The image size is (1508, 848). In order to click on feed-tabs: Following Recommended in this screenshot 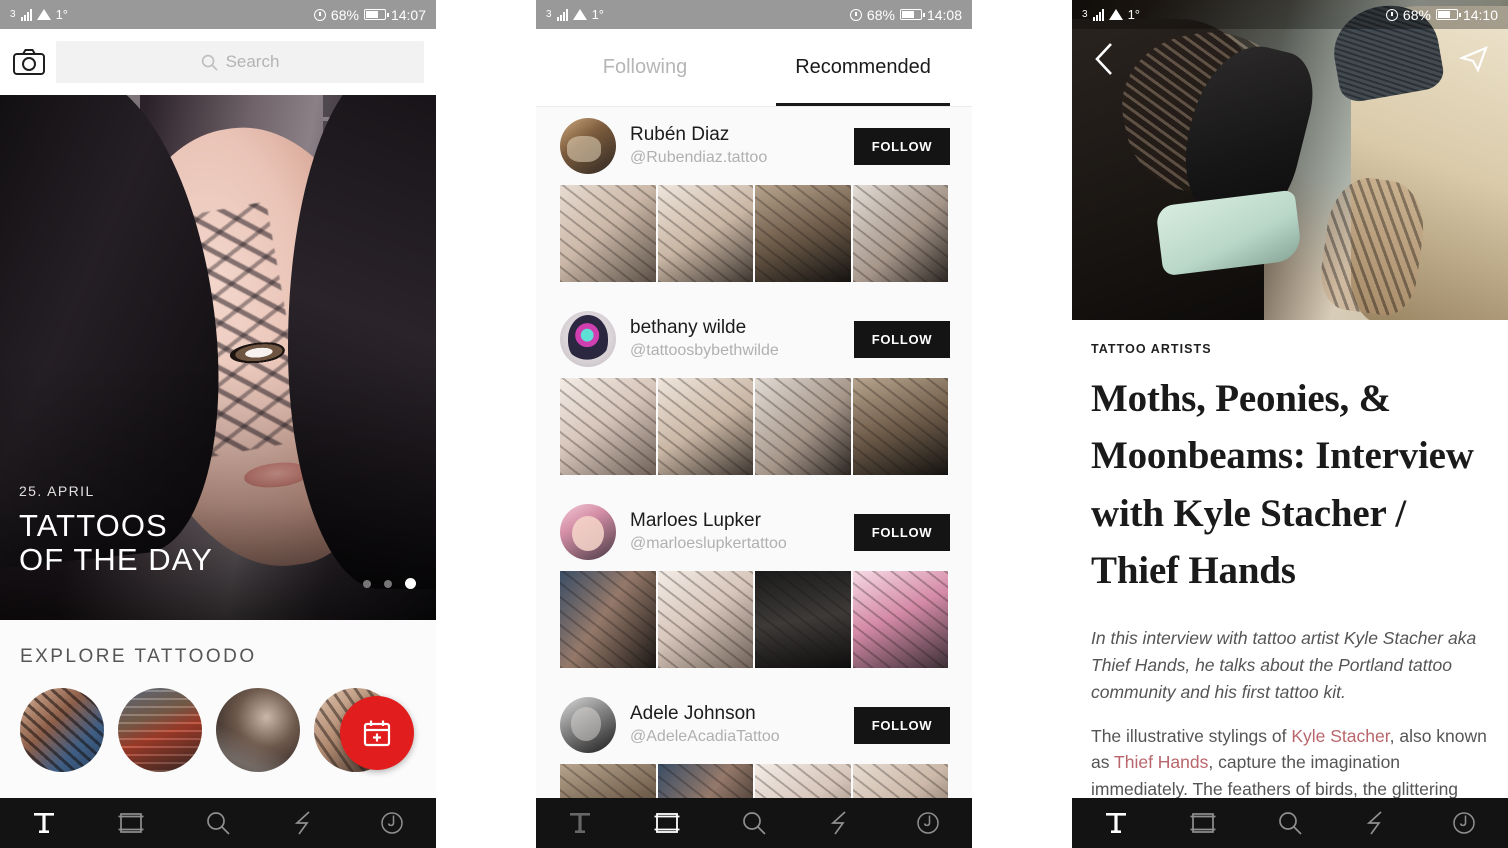, I will do `click(754, 68)`.